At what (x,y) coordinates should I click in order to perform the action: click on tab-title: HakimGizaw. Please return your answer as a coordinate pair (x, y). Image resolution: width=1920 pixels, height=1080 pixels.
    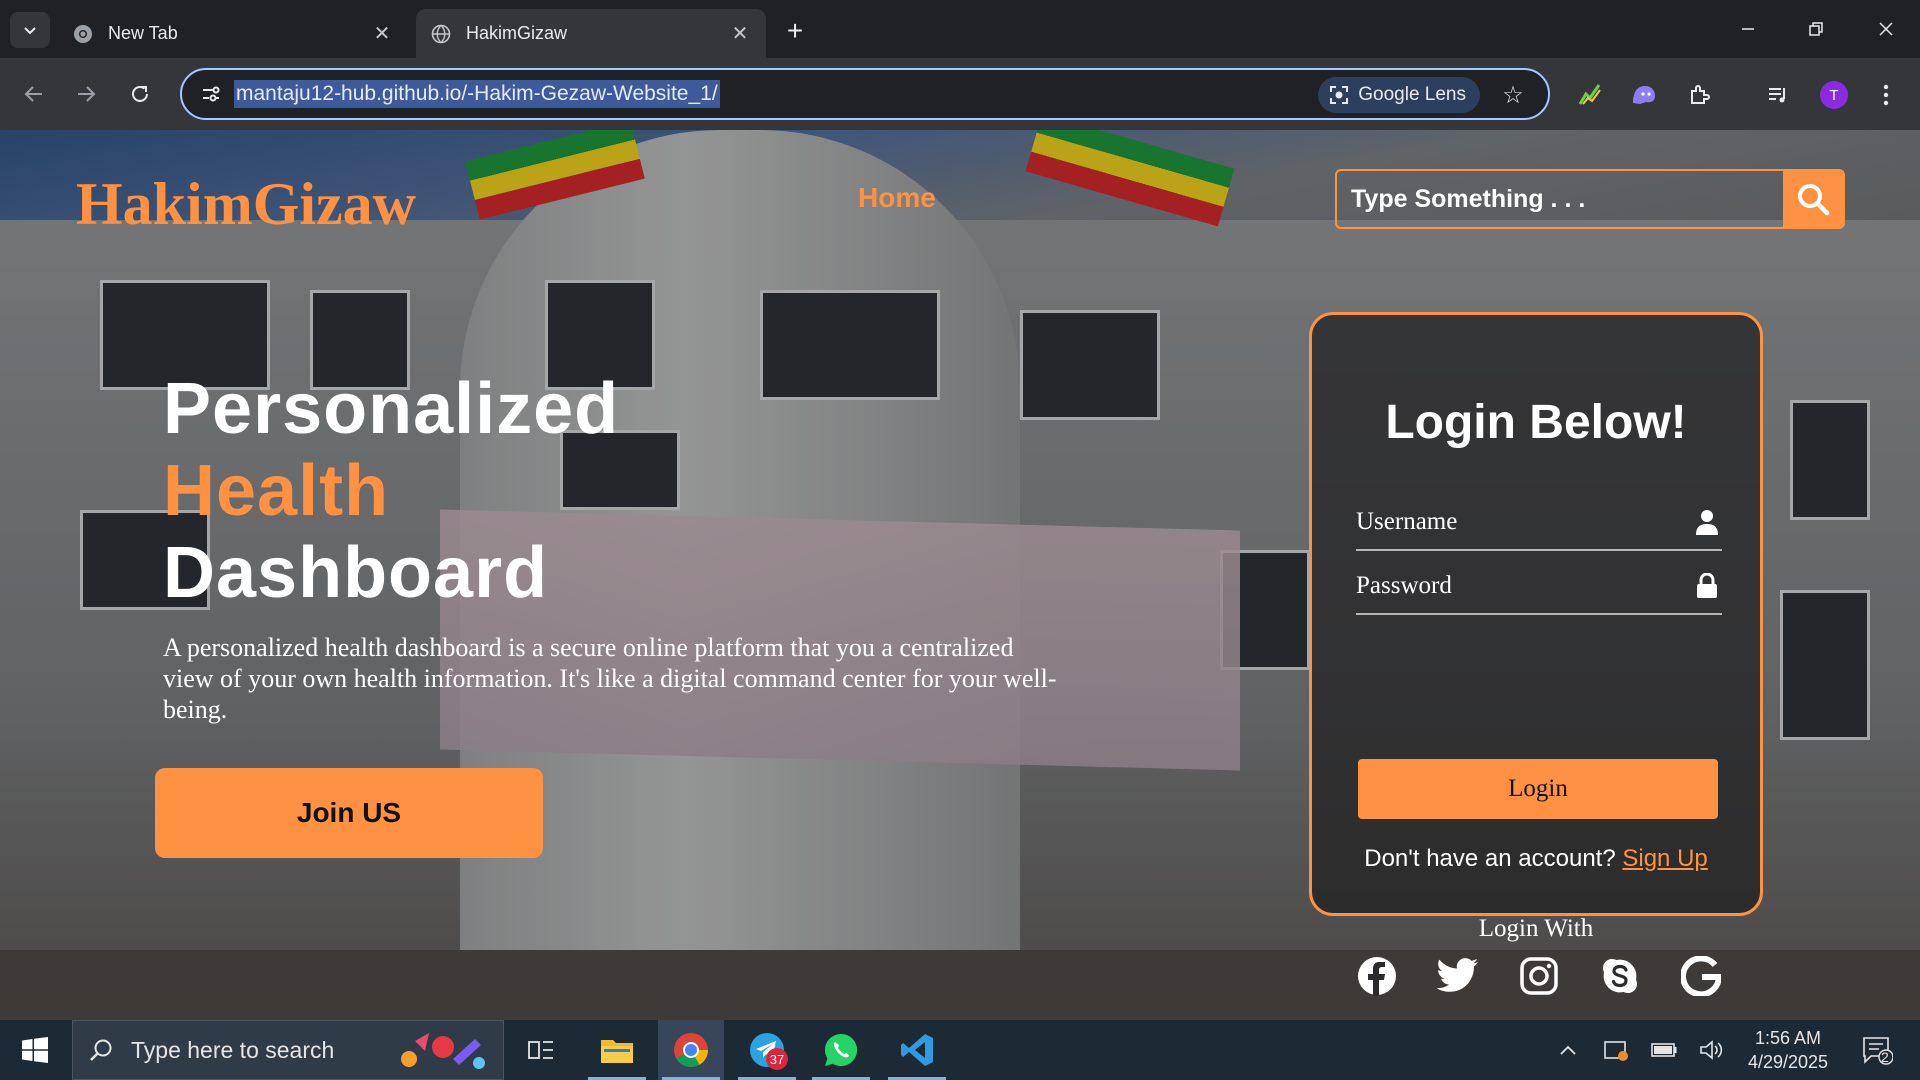
    Looking at the image, I should click on (517, 33).